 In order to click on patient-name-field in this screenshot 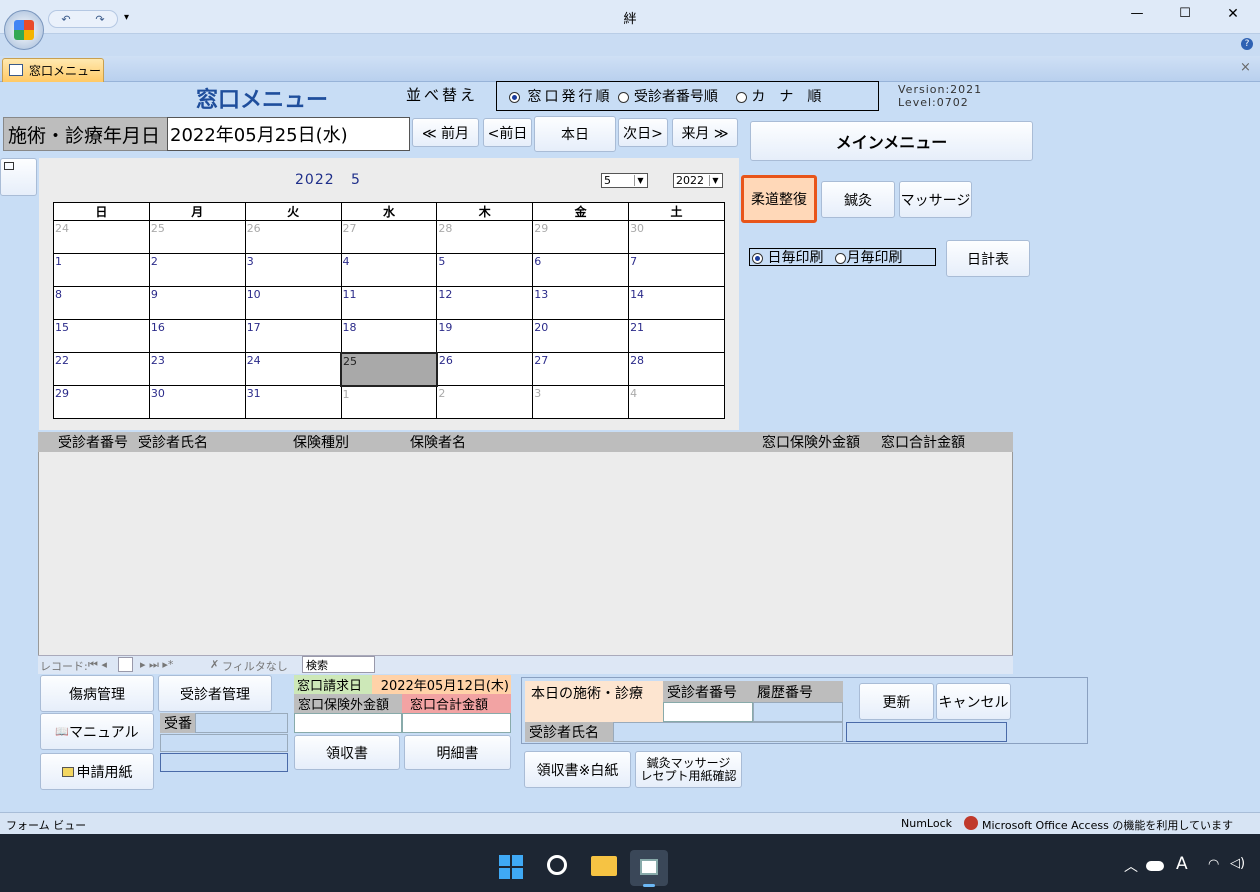, I will do `click(728, 732)`.